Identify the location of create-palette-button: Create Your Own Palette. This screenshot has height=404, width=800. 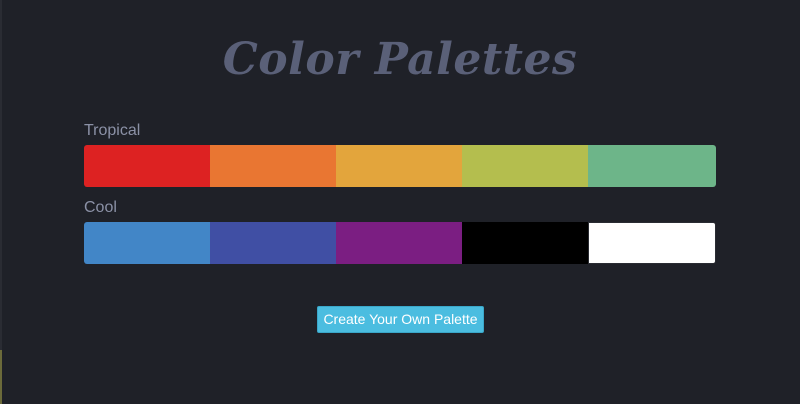
(400, 319).